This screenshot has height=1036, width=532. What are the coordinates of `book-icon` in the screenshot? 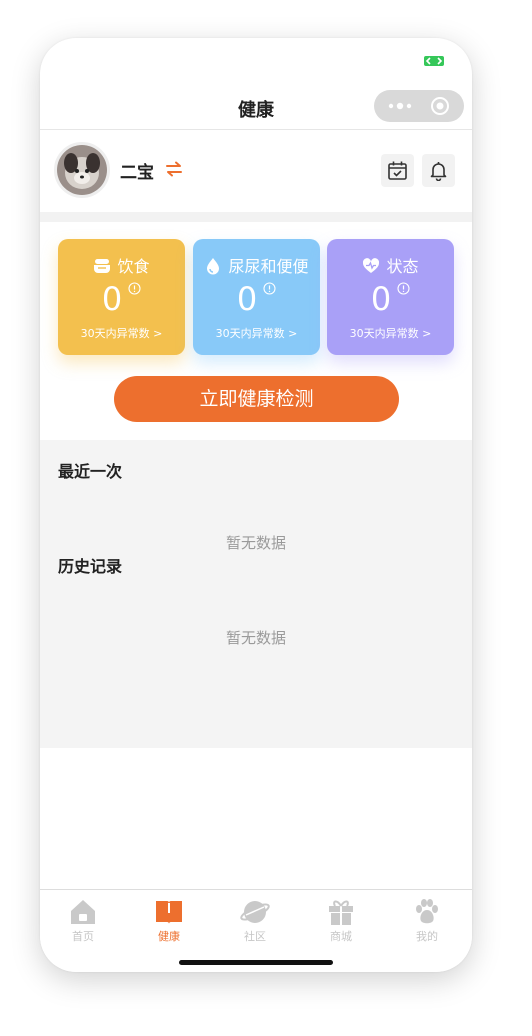 It's located at (169, 912).